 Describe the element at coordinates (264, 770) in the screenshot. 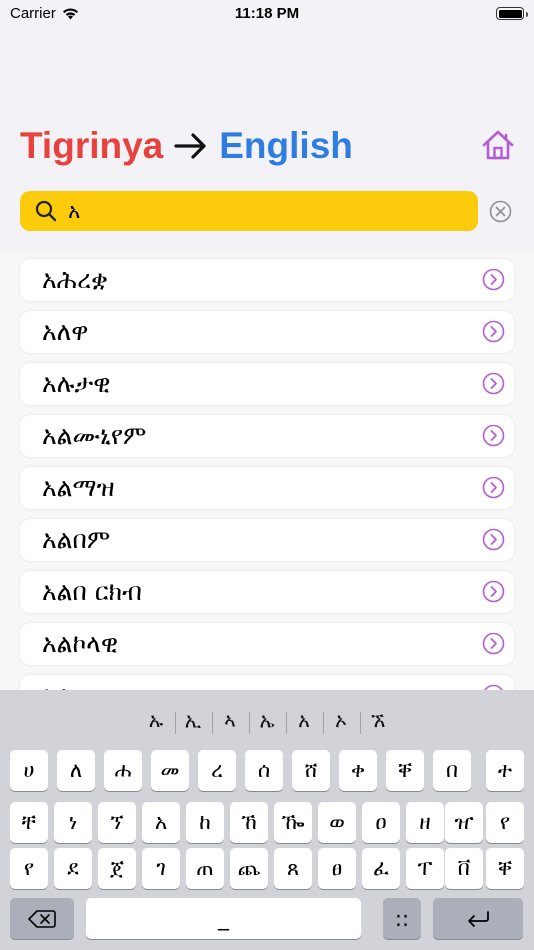

I see `keyboard-key: ሰ` at that location.